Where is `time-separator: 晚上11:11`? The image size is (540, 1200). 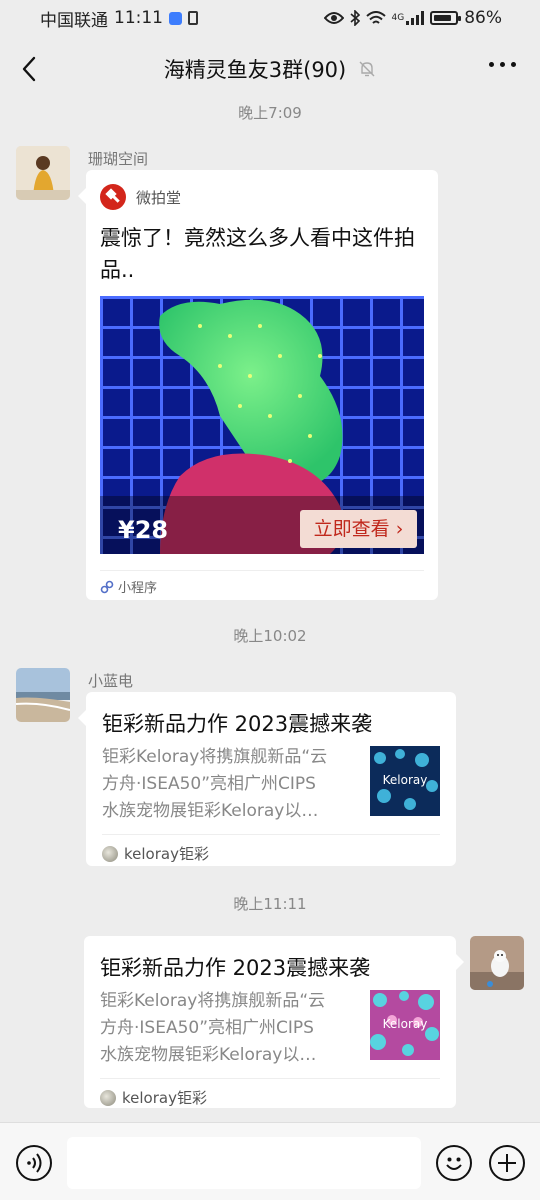 time-separator: 晚上11:11 is located at coordinates (270, 904).